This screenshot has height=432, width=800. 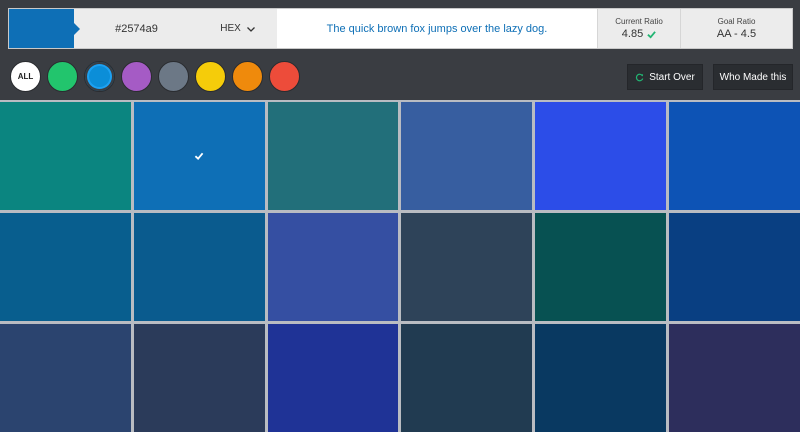 I want to click on current-ratio: Current Ratio 4.85, so click(x=638, y=28).